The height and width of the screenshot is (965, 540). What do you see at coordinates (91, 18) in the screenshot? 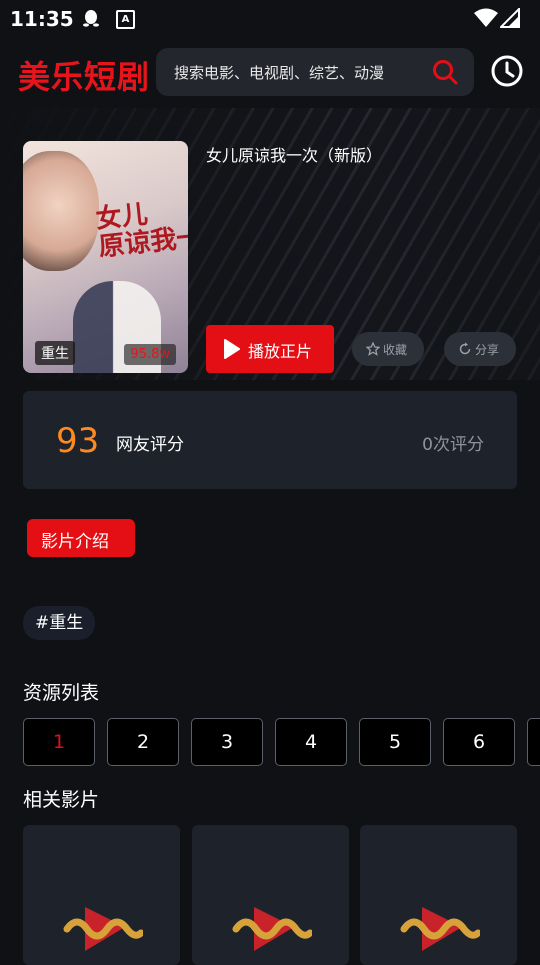
I see `qq-icon` at bounding box center [91, 18].